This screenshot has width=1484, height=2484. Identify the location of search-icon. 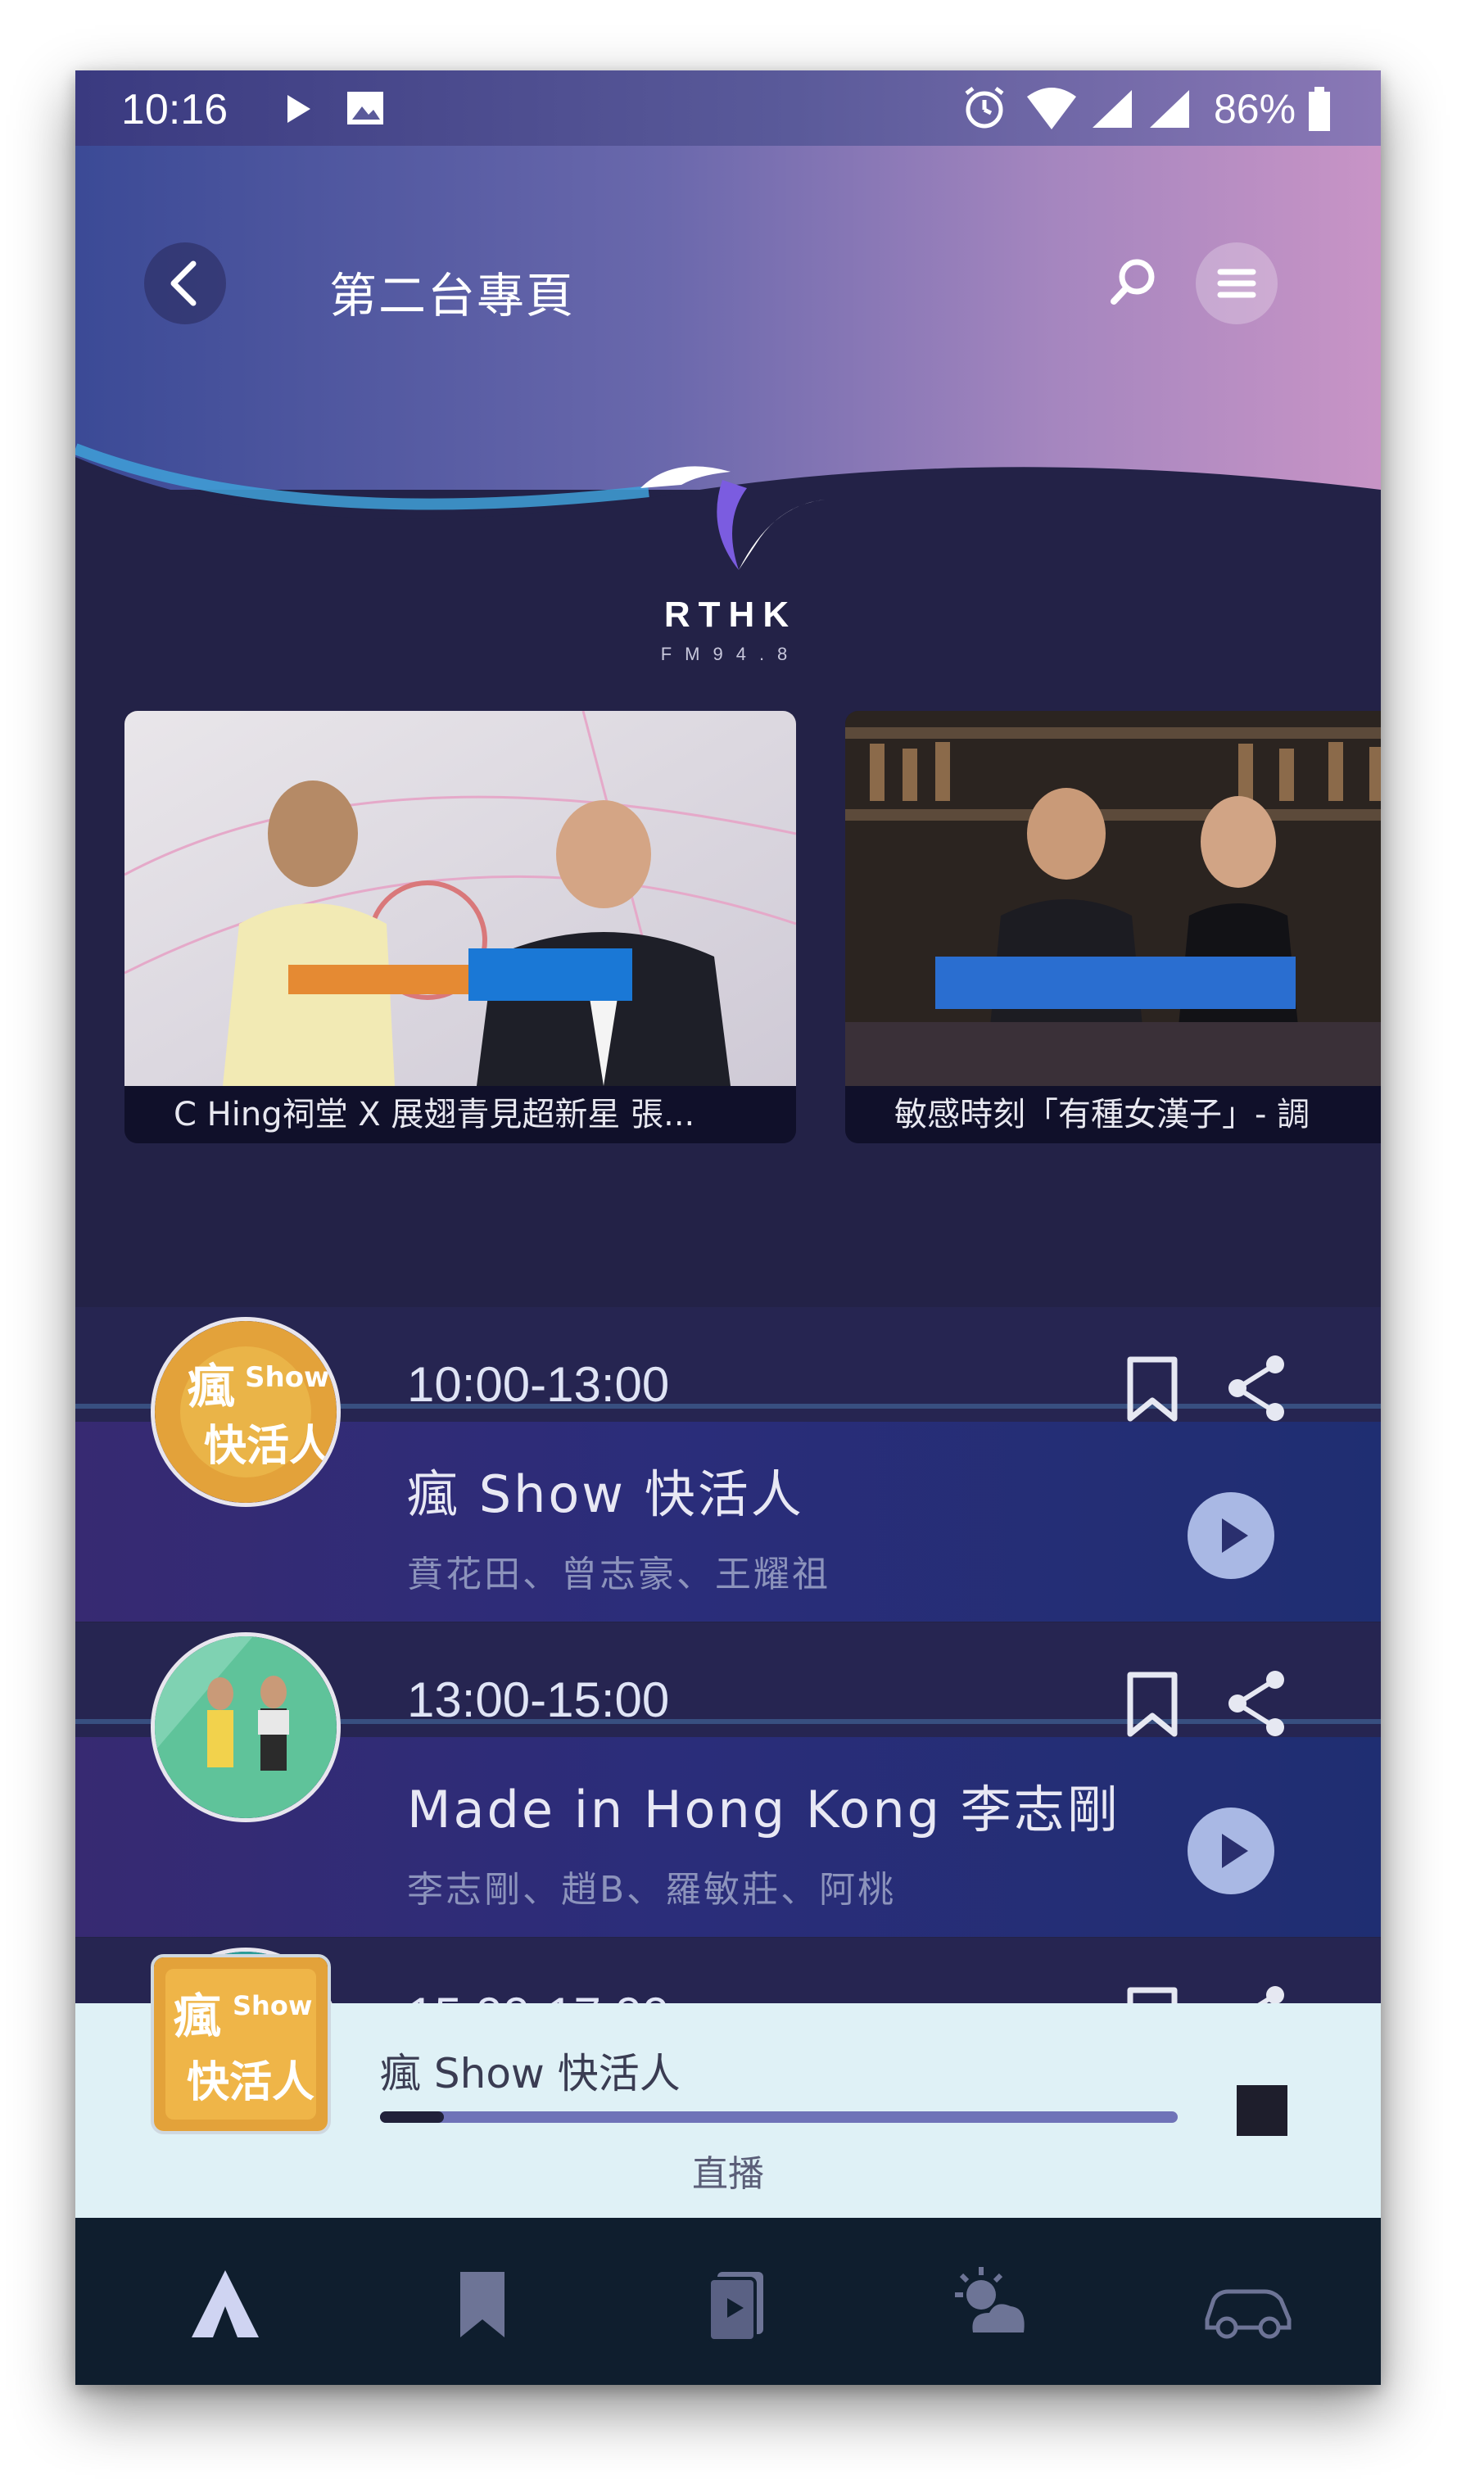
(1133, 282).